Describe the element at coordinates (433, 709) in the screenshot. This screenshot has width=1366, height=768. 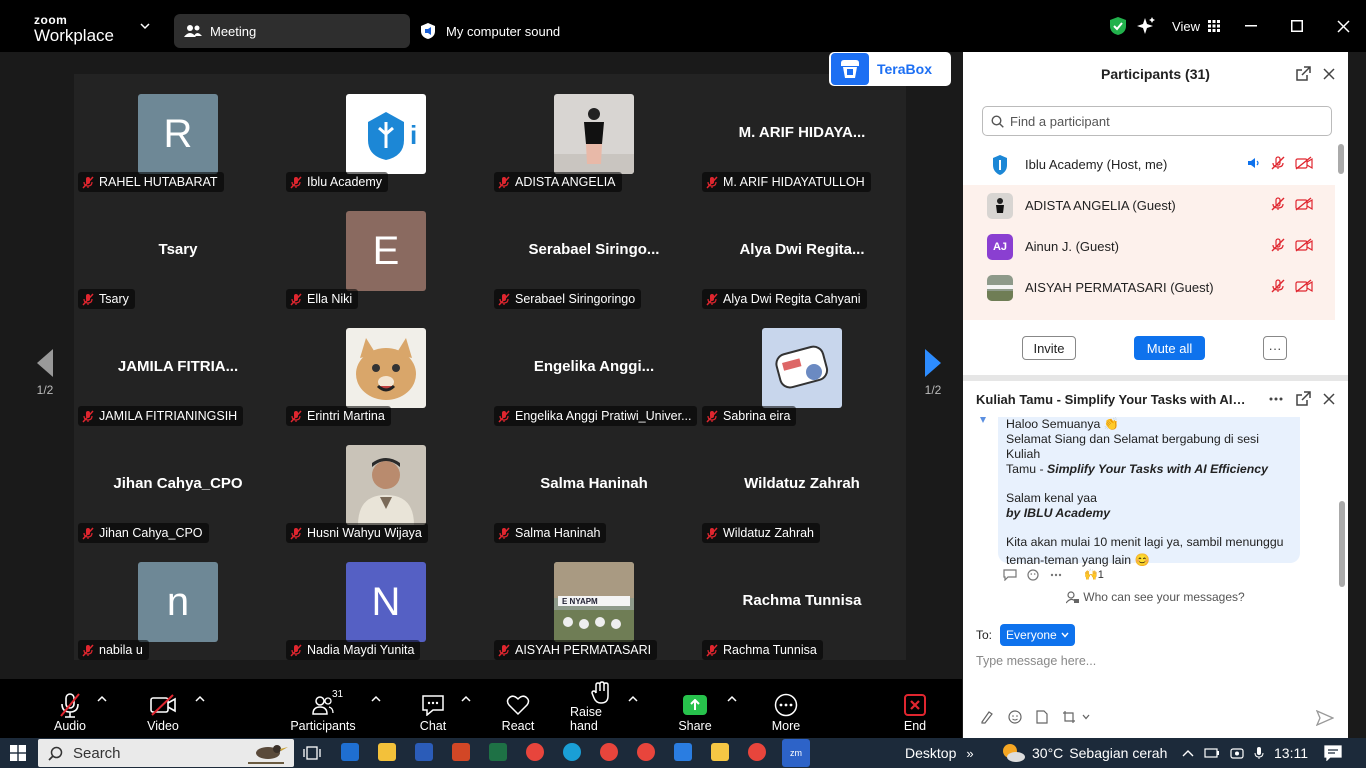
I see `chat-button: Chat` at that location.